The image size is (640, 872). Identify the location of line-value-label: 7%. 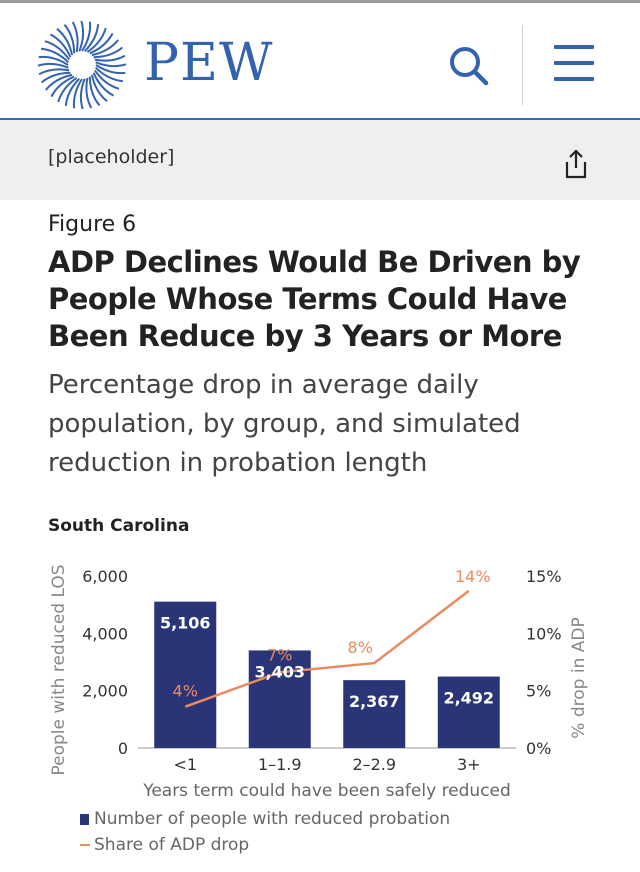
(279, 654).